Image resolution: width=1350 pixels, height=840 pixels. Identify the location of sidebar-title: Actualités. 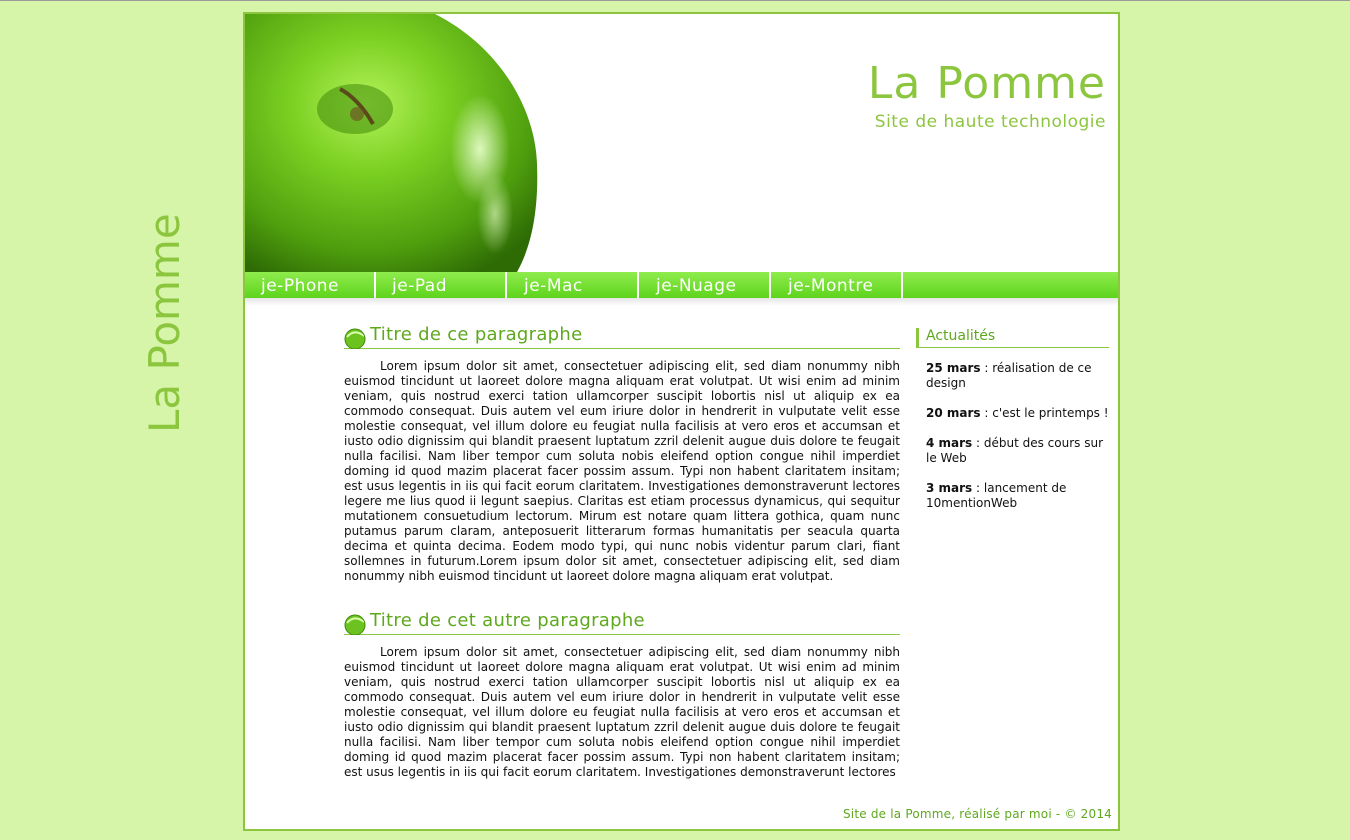
(1012, 338).